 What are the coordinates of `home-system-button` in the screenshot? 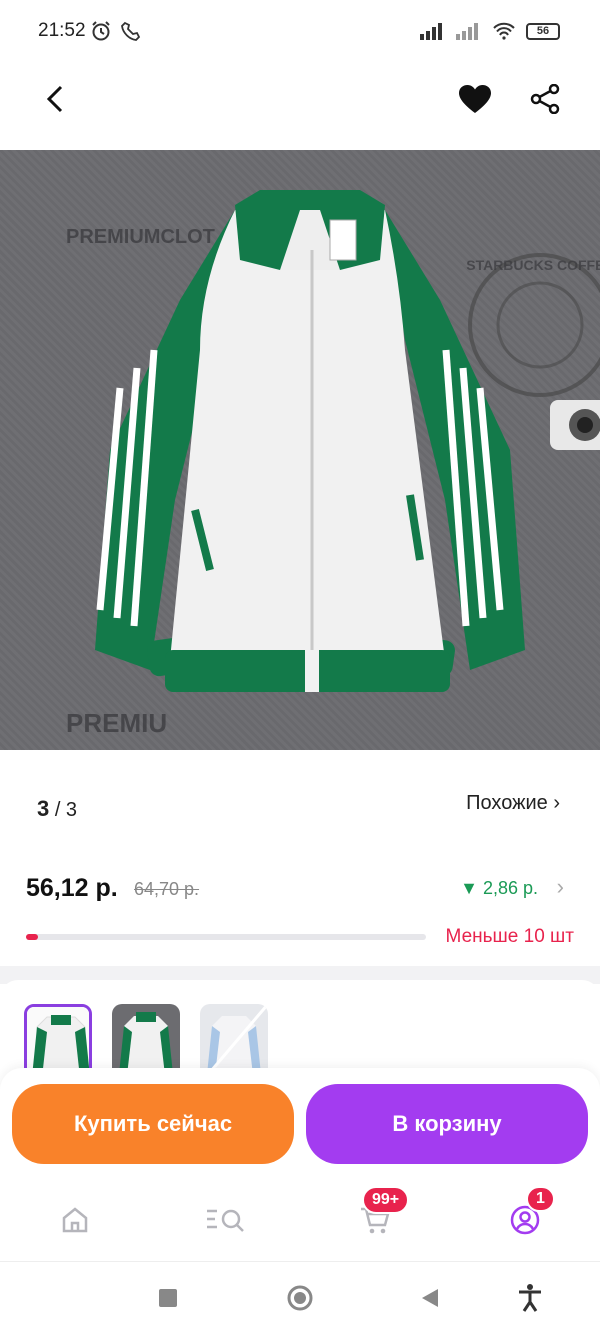 It's located at (300, 1298).